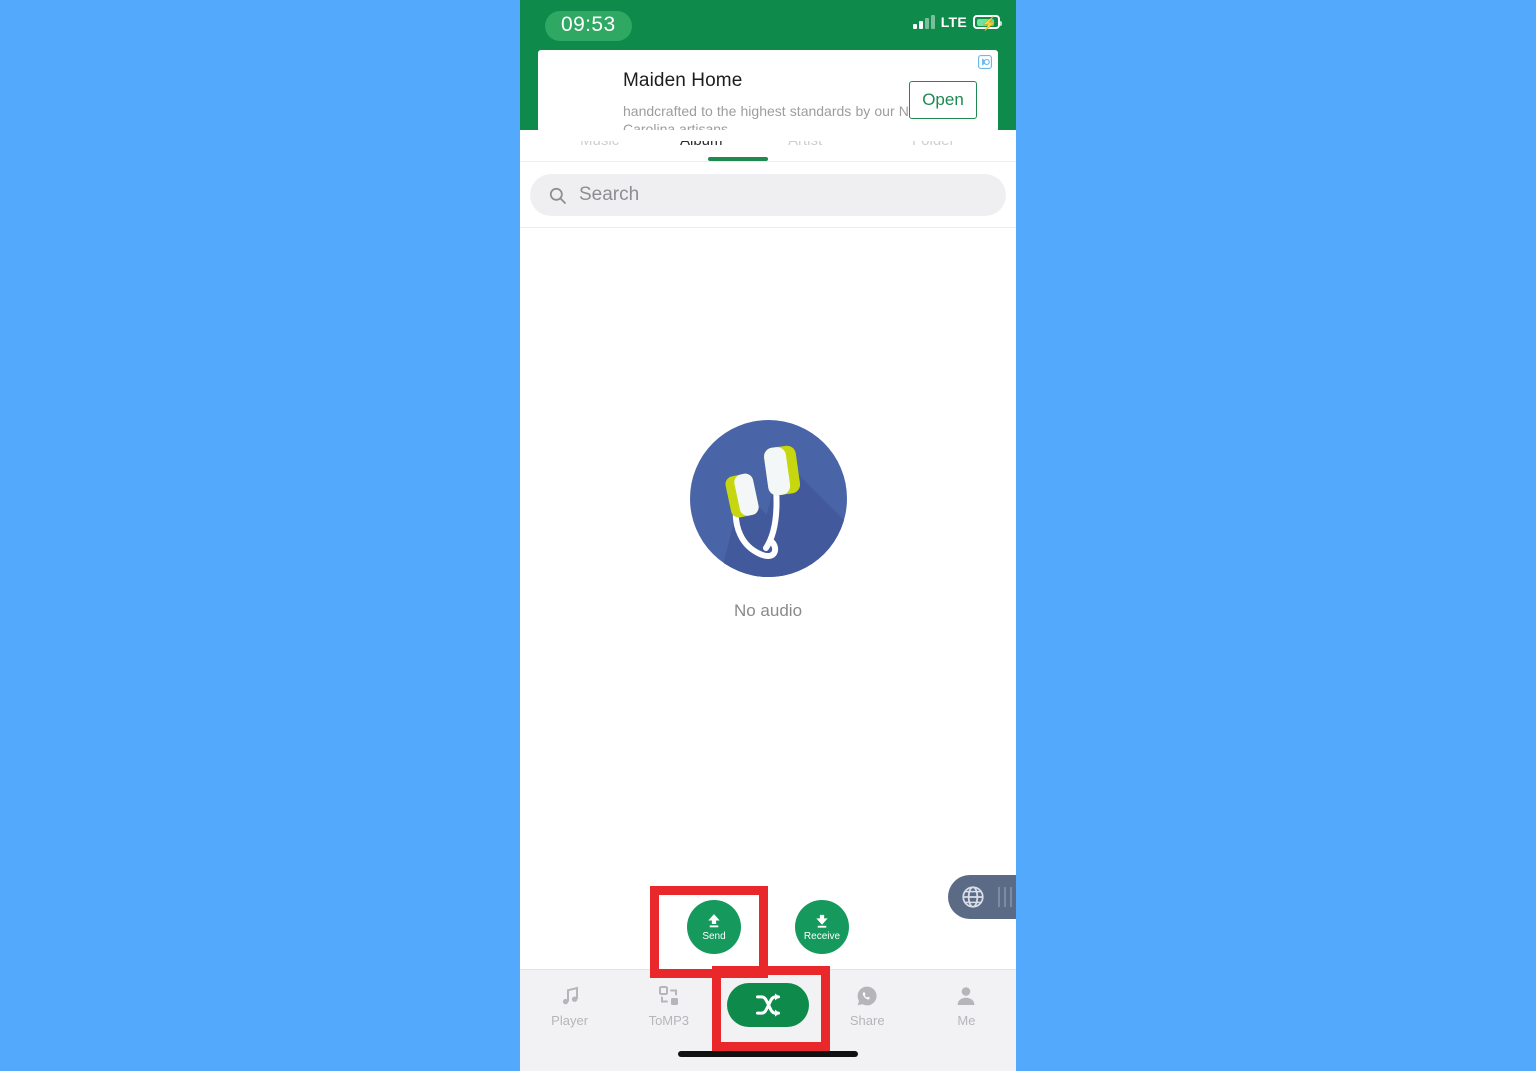  I want to click on battery-charging-icon: ⚡, so click(987, 23).